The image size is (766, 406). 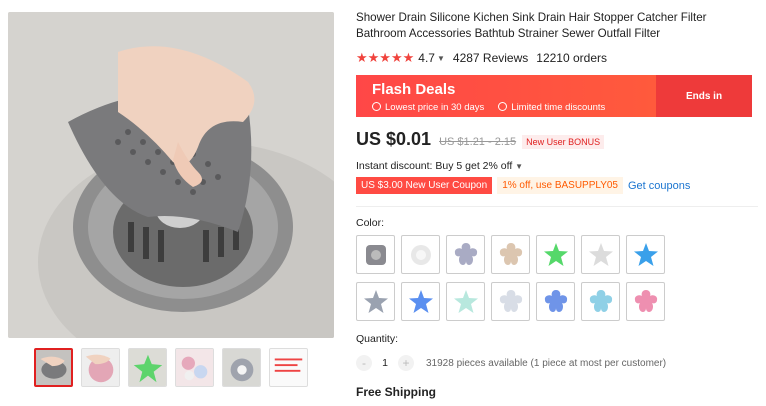 I want to click on color-swatches, so click(x=557, y=278).